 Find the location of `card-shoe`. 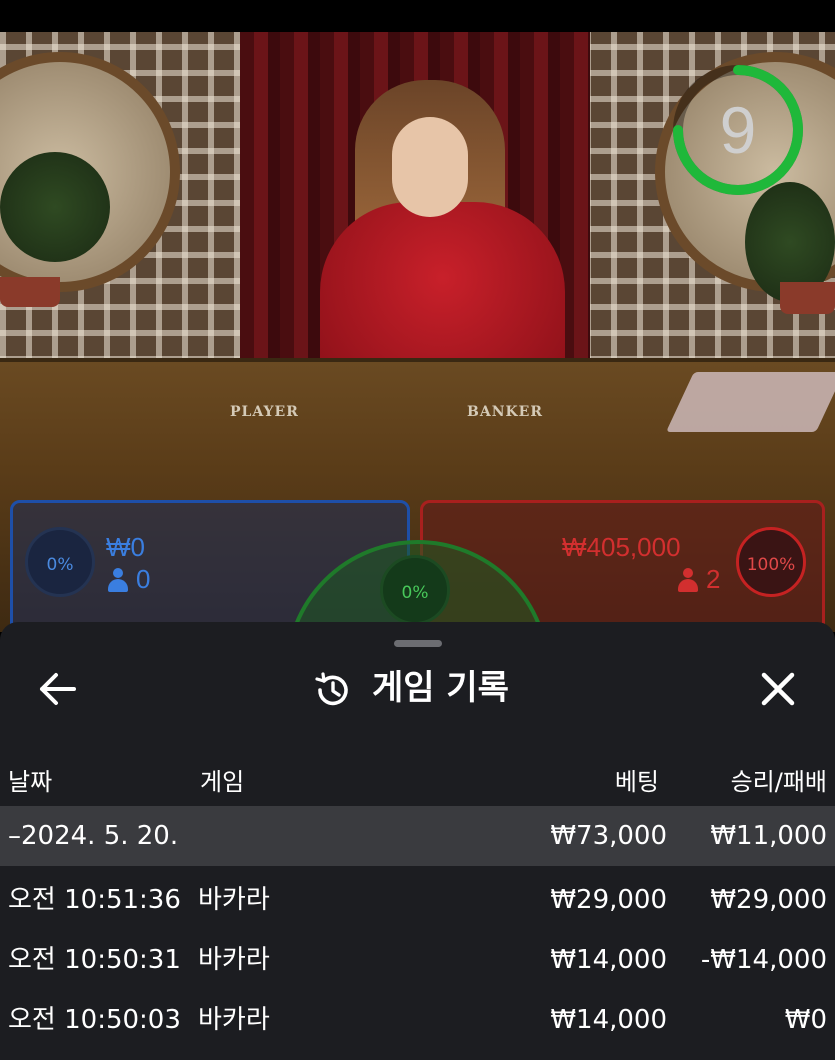

card-shoe is located at coordinates (750, 402).